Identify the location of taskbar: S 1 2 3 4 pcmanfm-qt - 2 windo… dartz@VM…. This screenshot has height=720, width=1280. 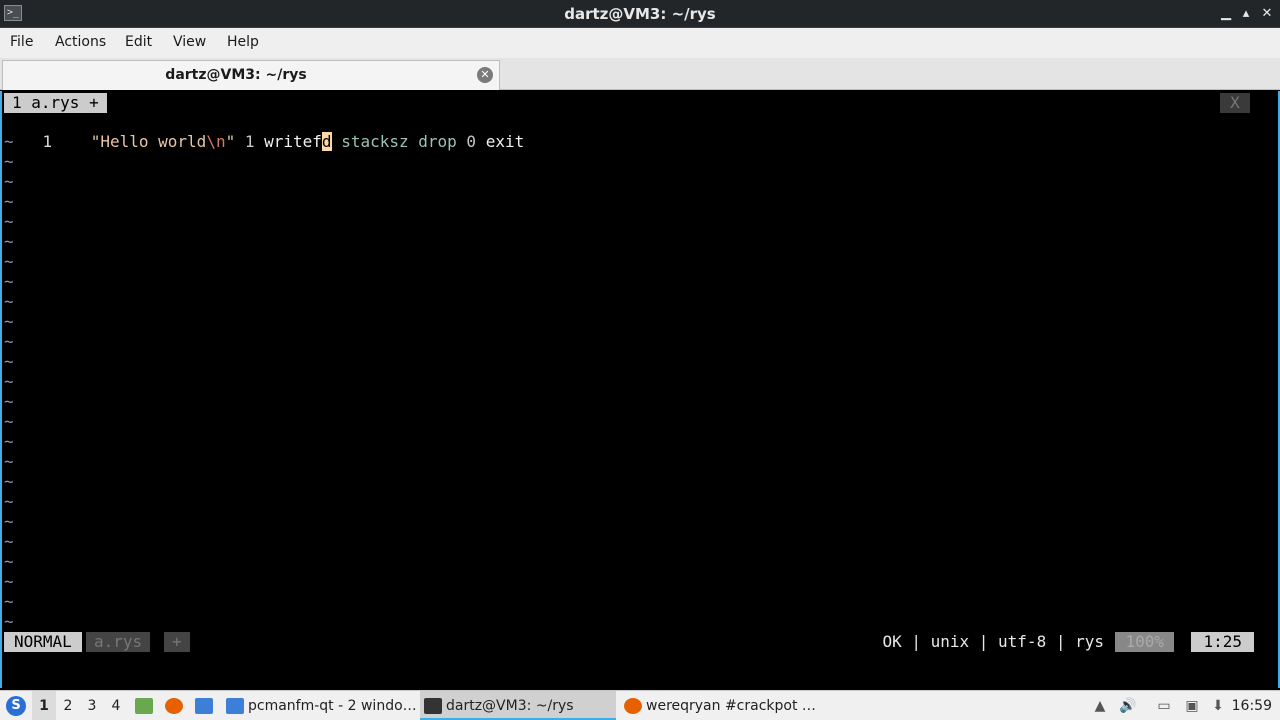
(640, 705).